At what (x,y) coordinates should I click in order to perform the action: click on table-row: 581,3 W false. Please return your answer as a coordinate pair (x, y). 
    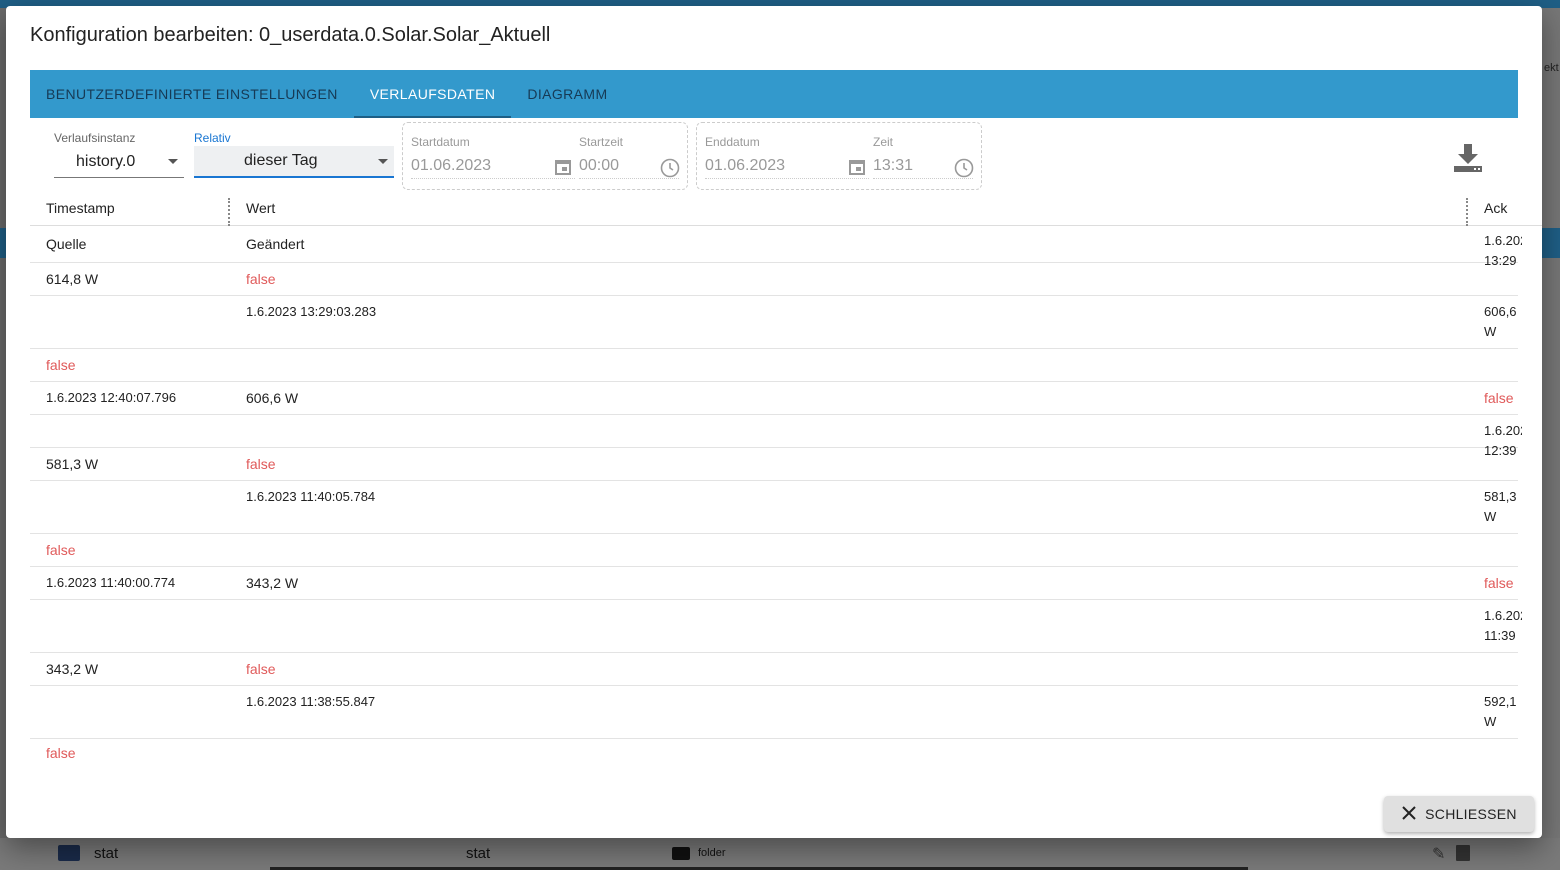
    Looking at the image, I should click on (774, 464).